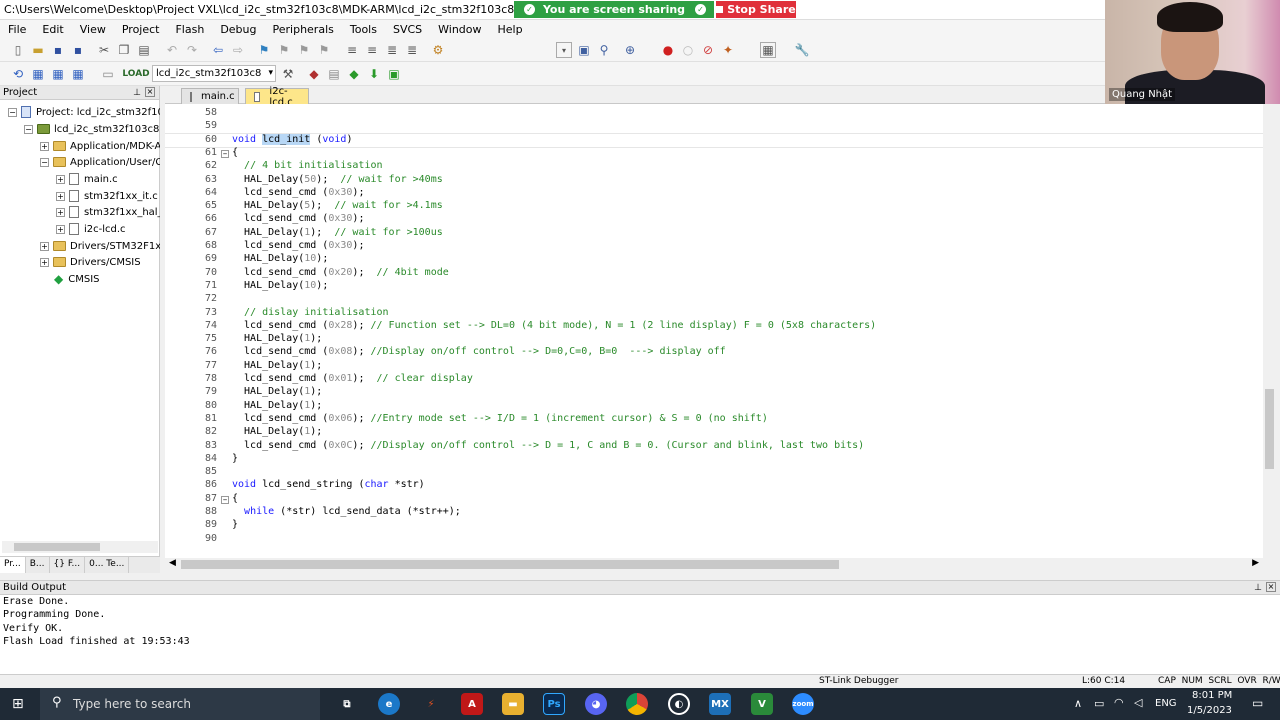 This screenshot has height=720, width=1280. What do you see at coordinates (554, 704) in the screenshot?
I see `photoshop-icon: Ps` at bounding box center [554, 704].